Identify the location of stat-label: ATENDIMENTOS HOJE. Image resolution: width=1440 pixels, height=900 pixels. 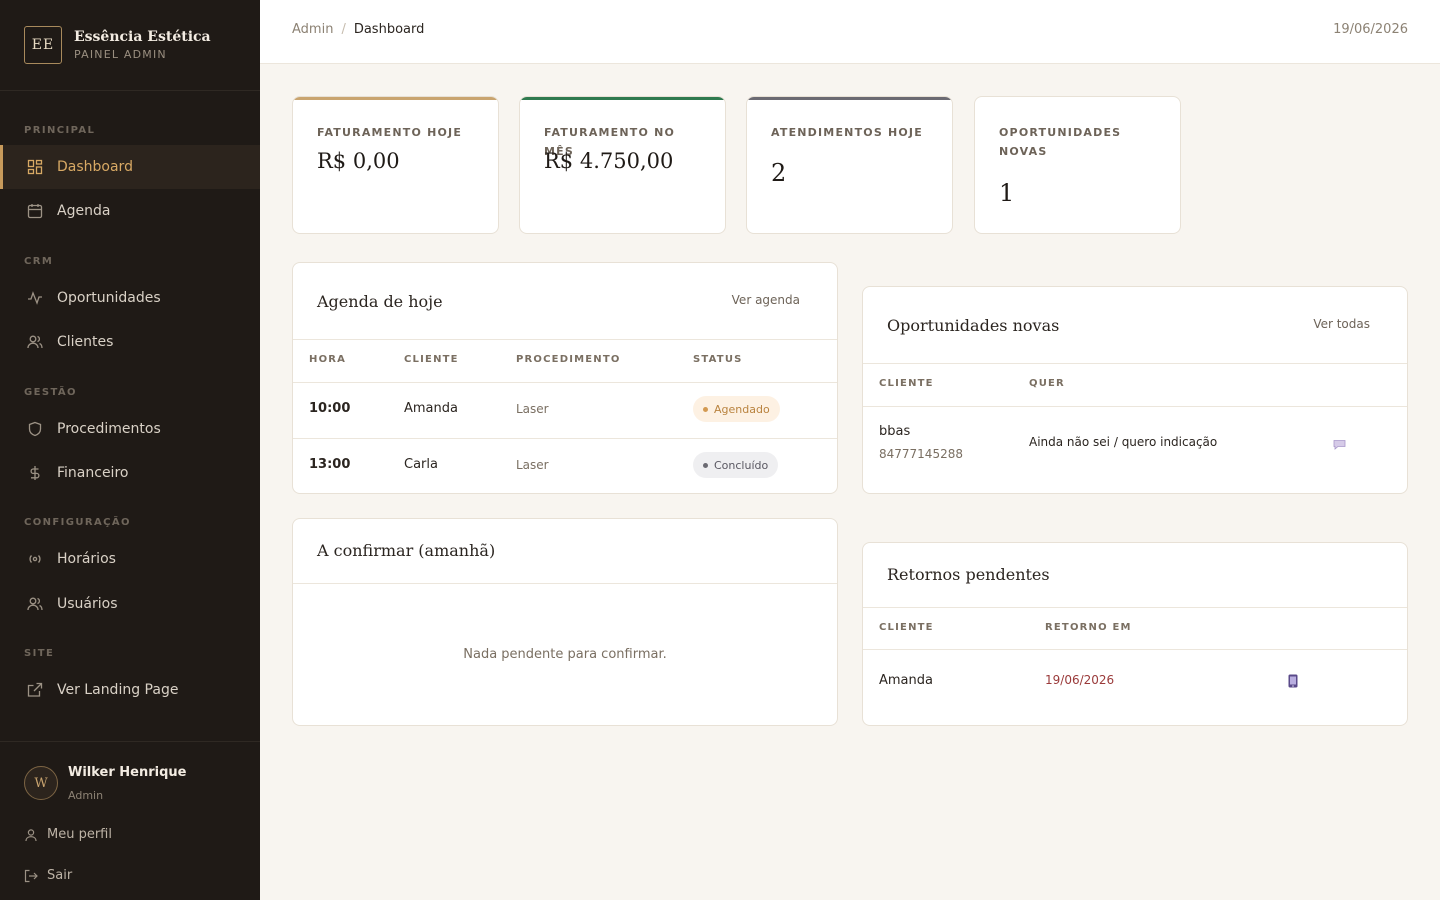
(847, 132).